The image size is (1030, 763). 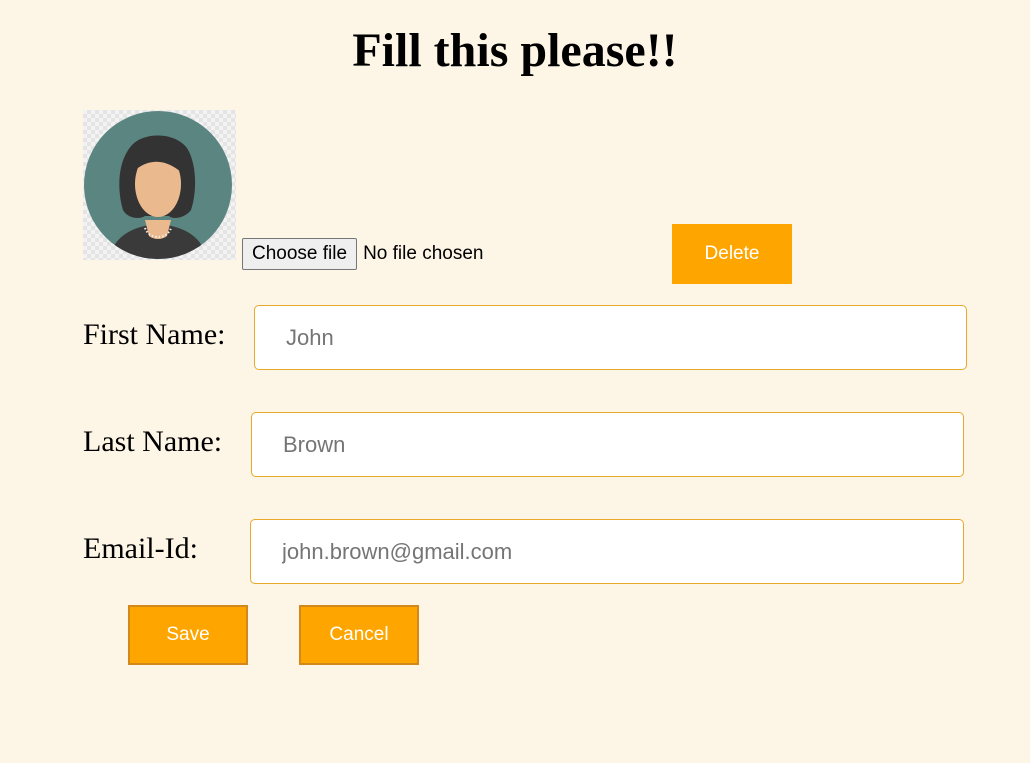 What do you see at coordinates (607, 551) in the screenshot?
I see `email-input` at bounding box center [607, 551].